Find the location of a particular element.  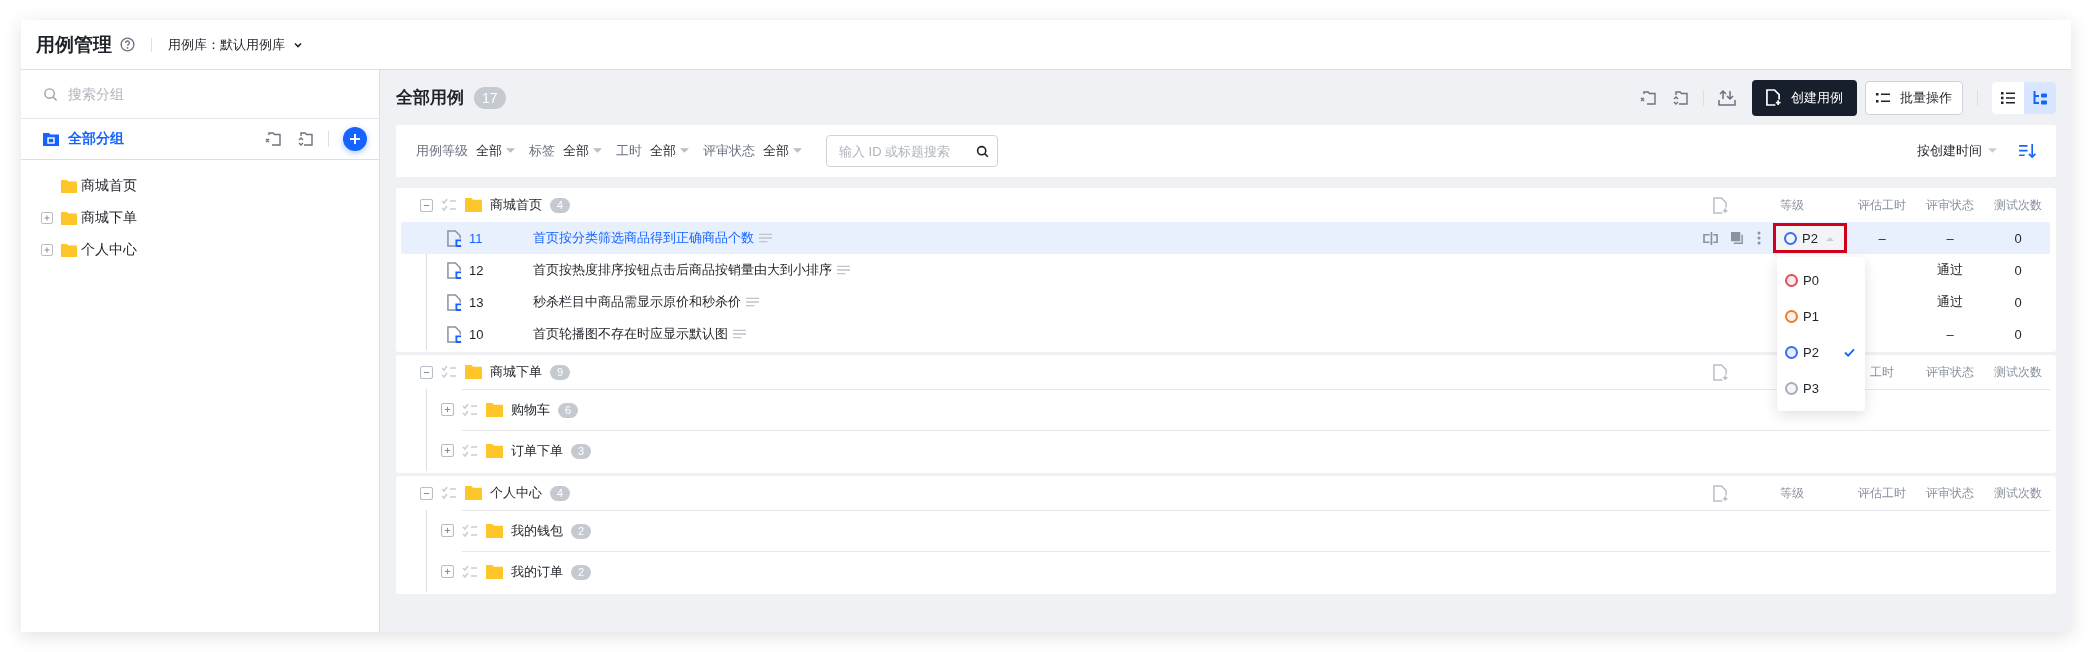

tree-icon is located at coordinates (2040, 97).